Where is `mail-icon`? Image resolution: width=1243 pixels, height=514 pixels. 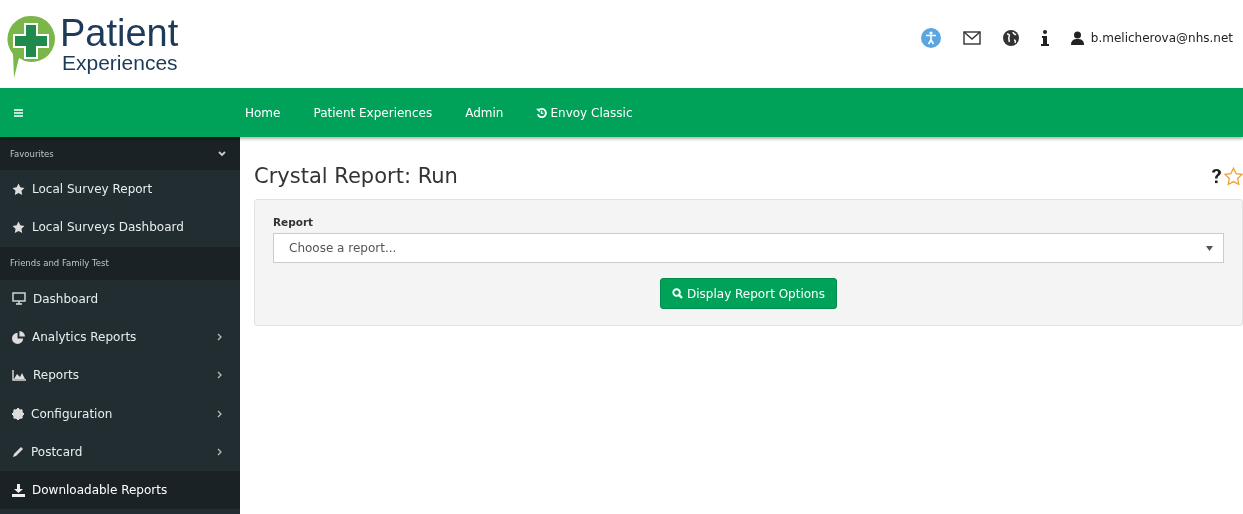
mail-icon is located at coordinates (971, 38).